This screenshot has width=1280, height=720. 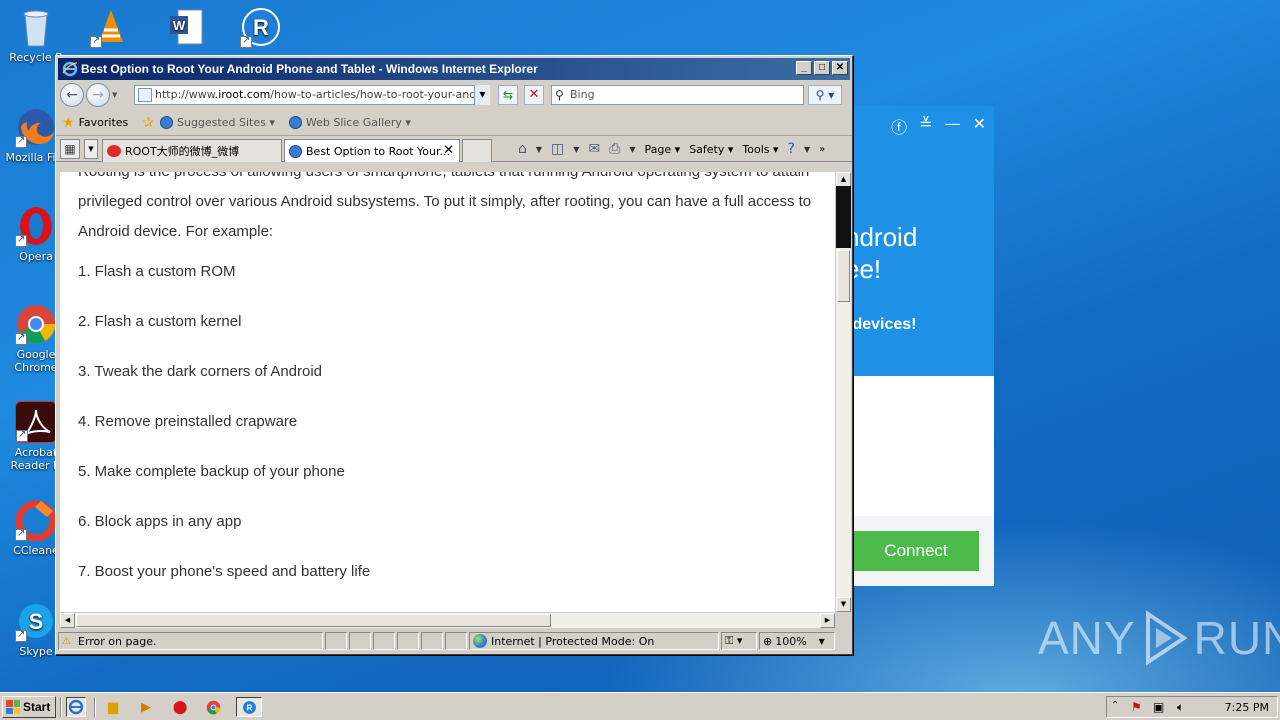 What do you see at coordinates (791, 641) in the screenshot?
I see `zoom-level: 100%` at bounding box center [791, 641].